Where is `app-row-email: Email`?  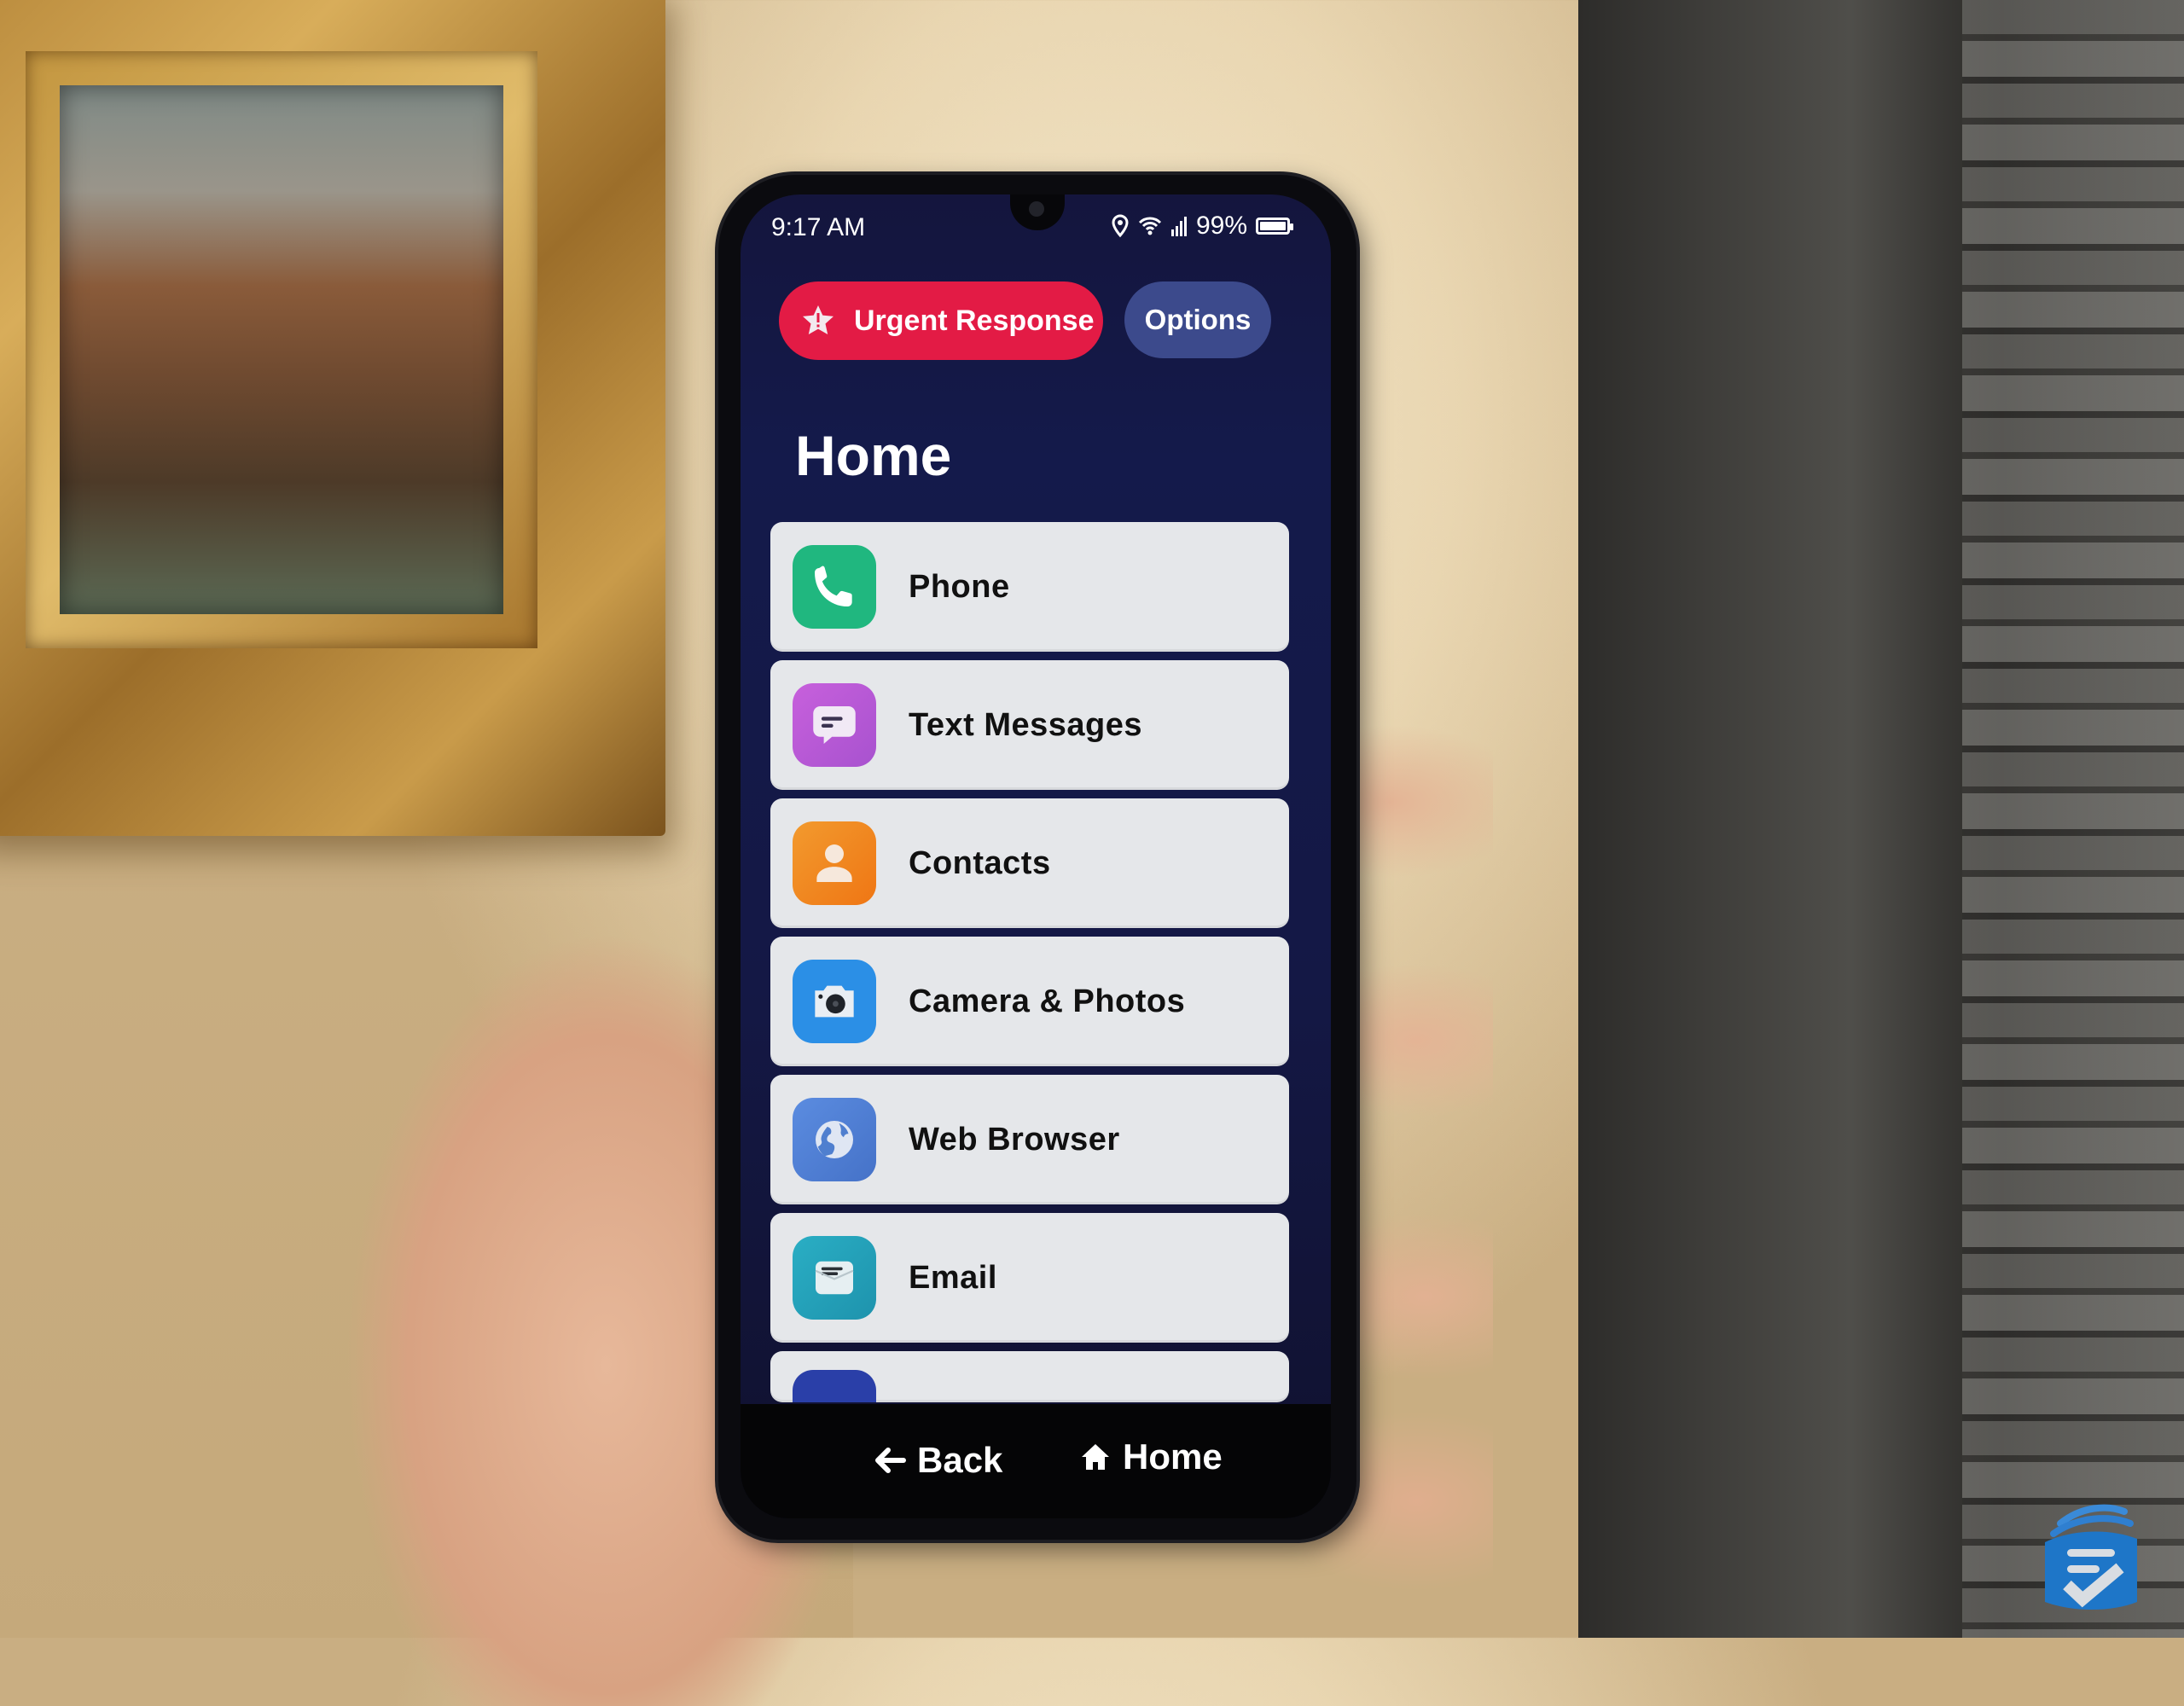
app-row-email: Email is located at coordinates (1030, 1278).